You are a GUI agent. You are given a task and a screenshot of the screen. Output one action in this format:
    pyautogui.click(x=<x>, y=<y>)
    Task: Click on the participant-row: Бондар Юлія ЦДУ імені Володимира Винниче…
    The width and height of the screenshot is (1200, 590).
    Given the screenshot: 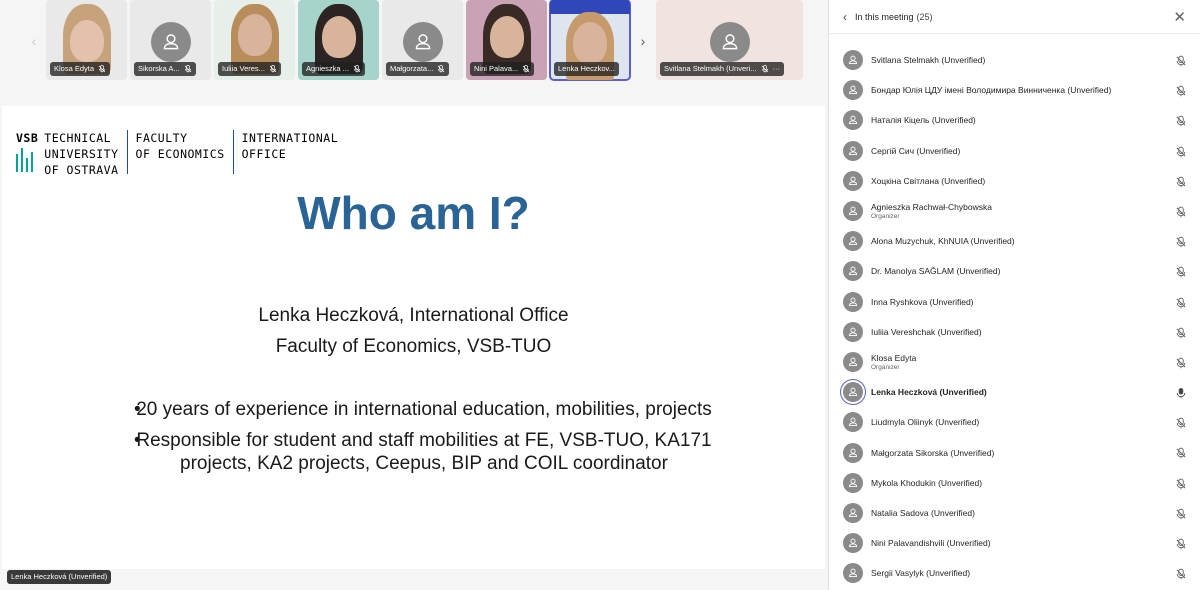 What is the action you would take?
    pyautogui.click(x=1014, y=90)
    